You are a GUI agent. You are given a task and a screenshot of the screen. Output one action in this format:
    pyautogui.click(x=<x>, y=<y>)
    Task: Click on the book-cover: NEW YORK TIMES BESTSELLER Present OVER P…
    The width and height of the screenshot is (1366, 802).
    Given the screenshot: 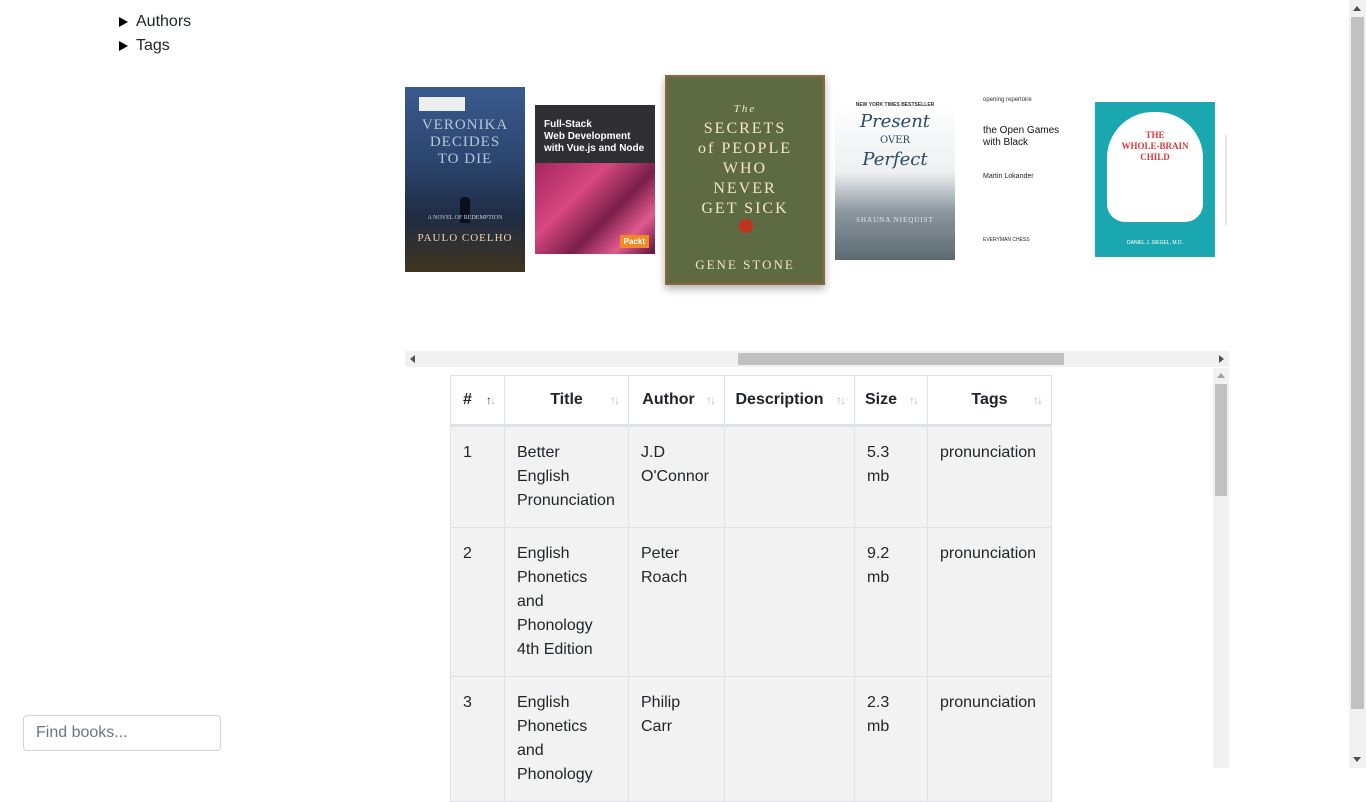 What is the action you would take?
    pyautogui.click(x=895, y=180)
    